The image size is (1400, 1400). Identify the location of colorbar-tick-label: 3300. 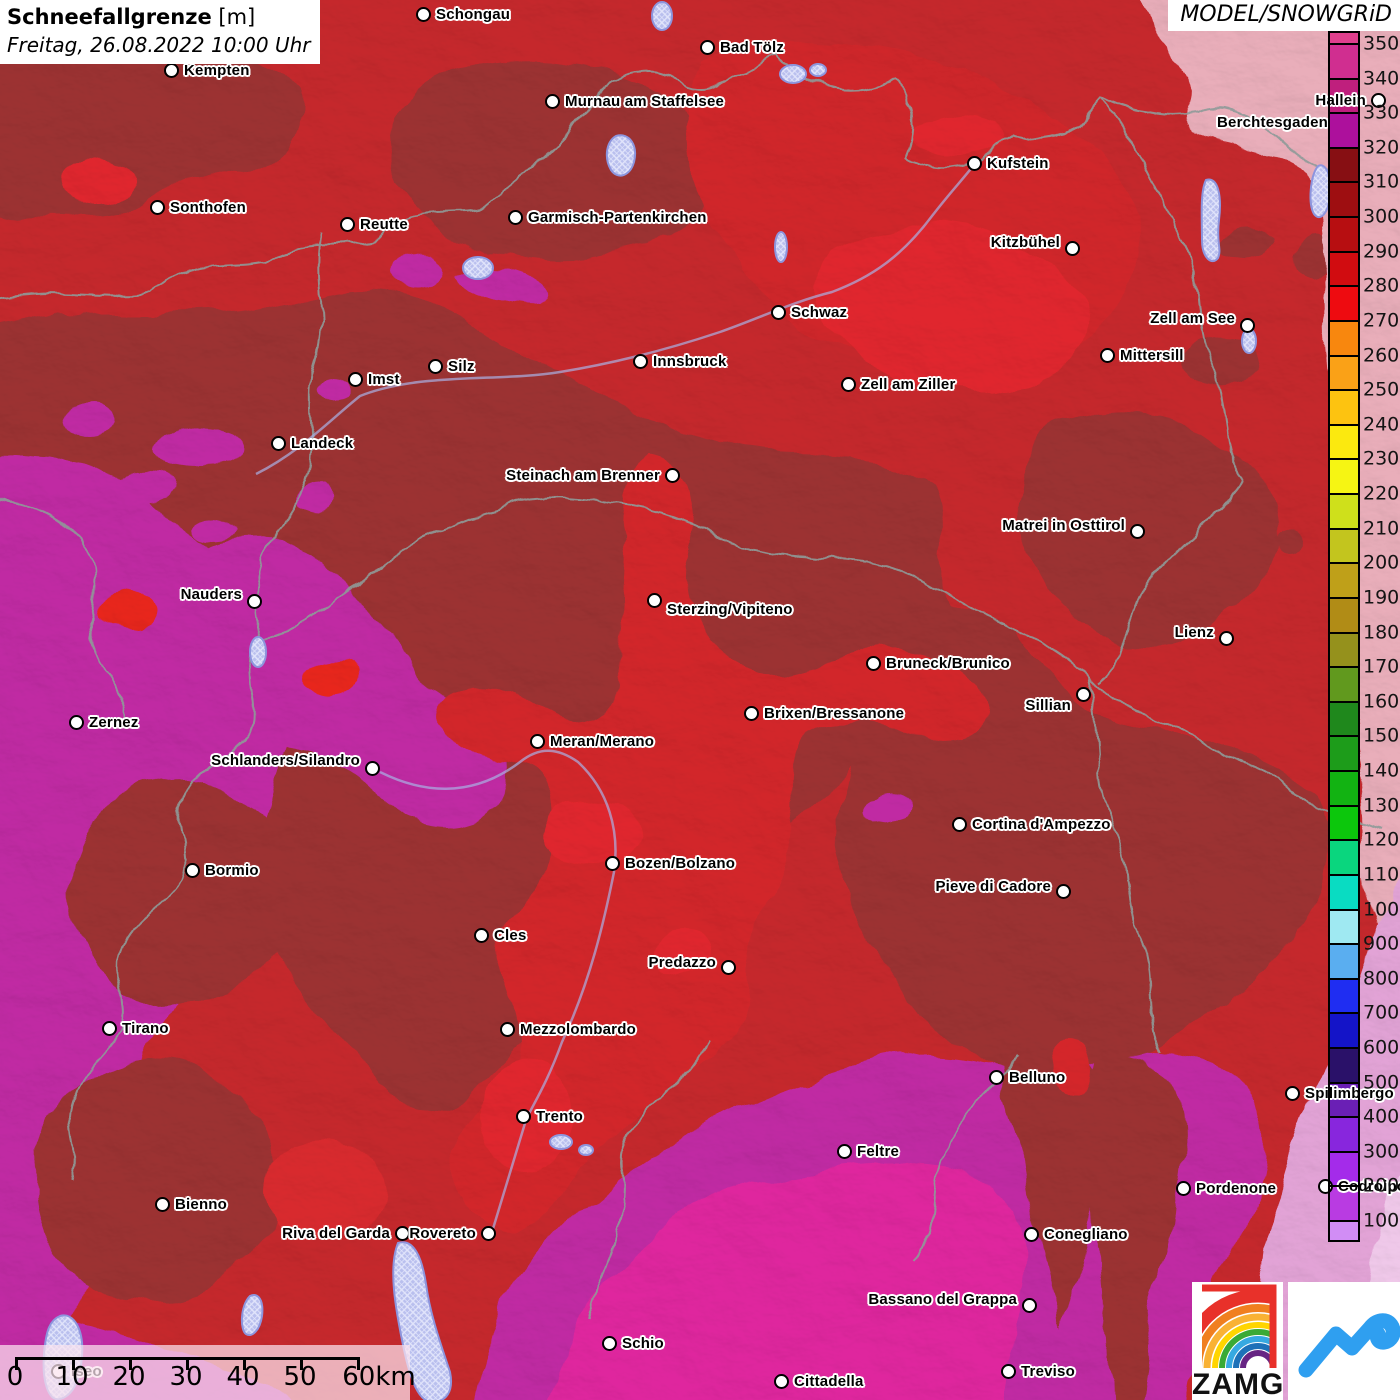
(1381, 112).